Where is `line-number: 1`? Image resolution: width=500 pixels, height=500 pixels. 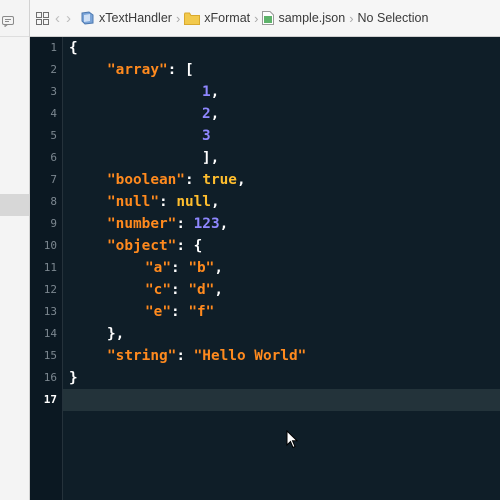 line-number: 1 is located at coordinates (53, 47).